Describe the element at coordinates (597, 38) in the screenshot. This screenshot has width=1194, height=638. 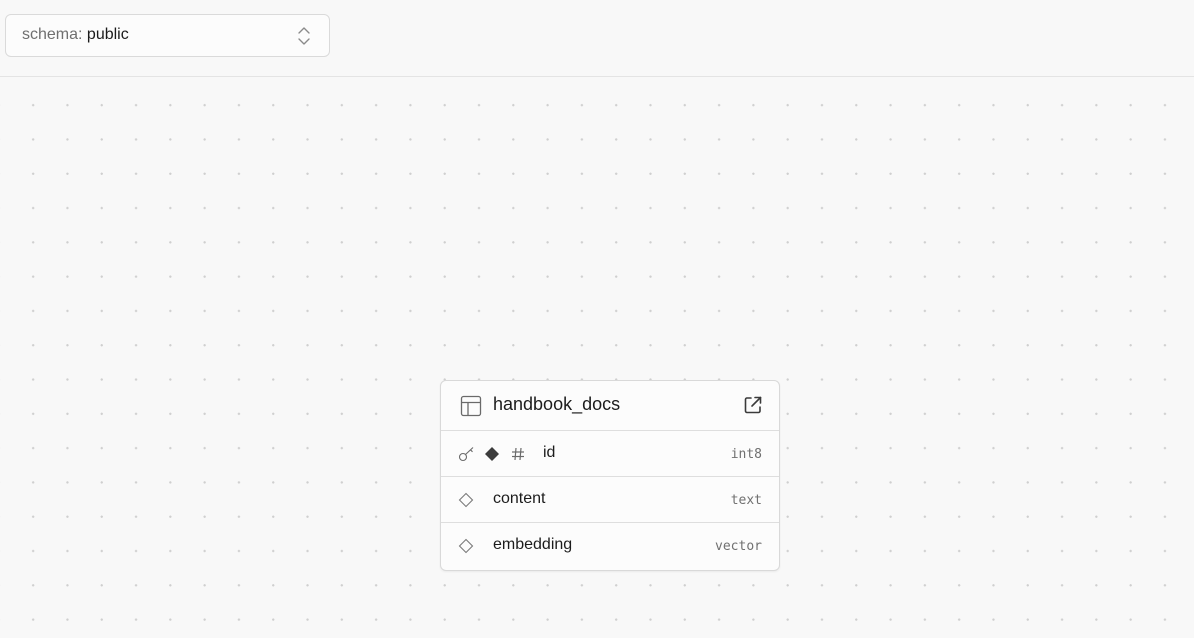
I see `toolbar: schema: public` at that location.